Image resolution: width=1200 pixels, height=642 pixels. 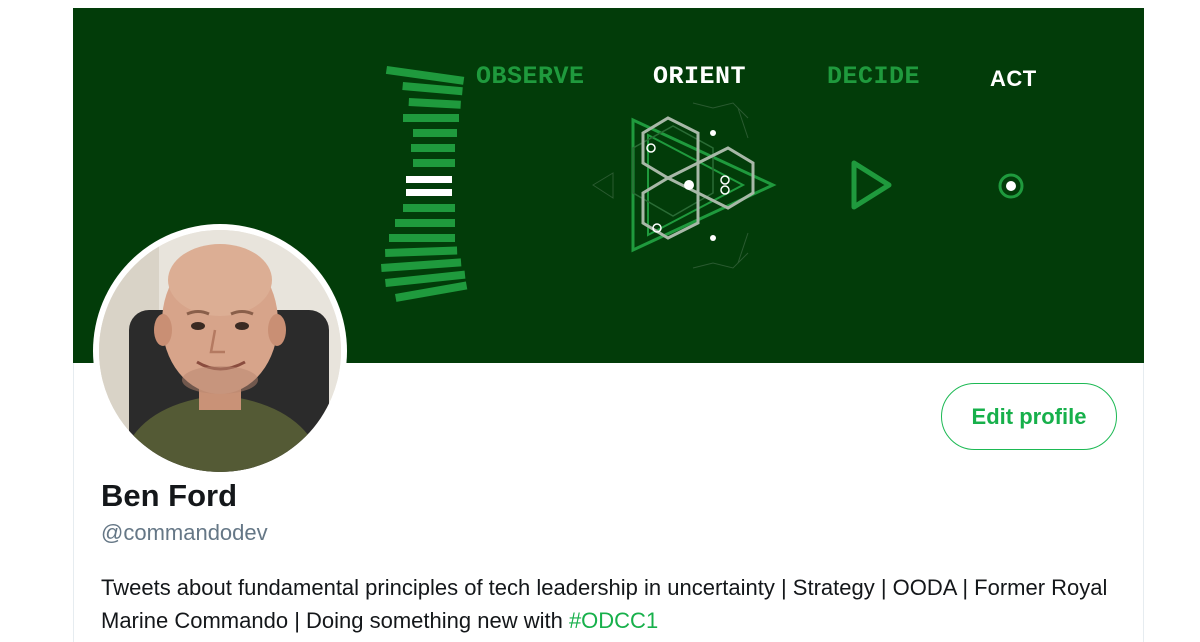 What do you see at coordinates (429, 186) in the screenshot?
I see `observe-center-marks` at bounding box center [429, 186].